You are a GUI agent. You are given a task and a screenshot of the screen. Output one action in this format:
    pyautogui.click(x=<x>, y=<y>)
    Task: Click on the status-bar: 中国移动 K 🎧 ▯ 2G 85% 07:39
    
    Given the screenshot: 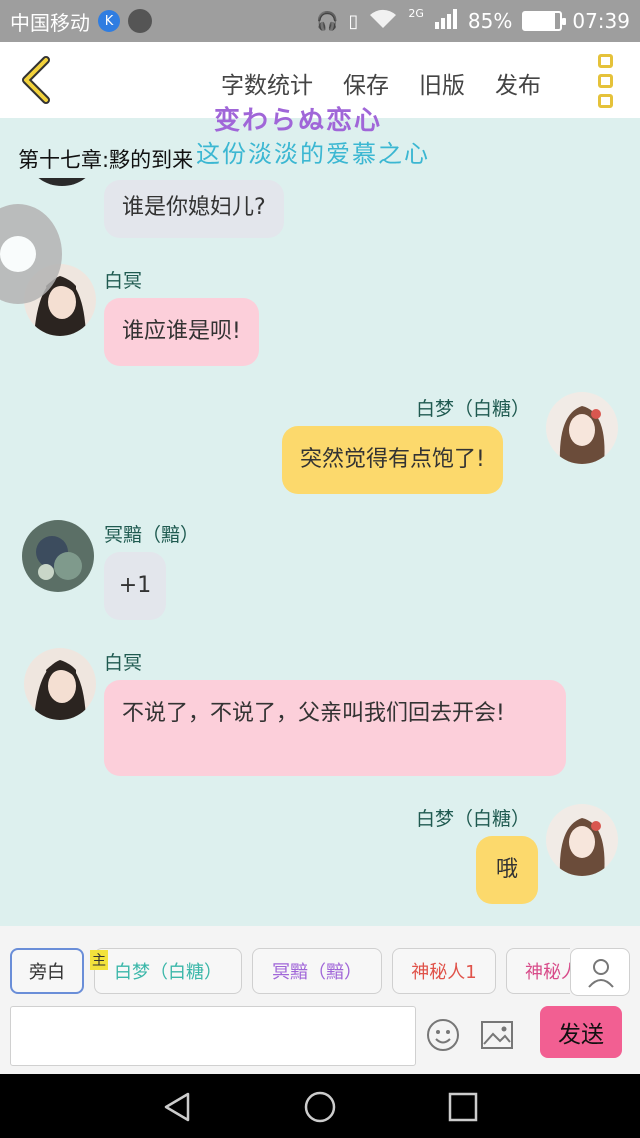 What is the action you would take?
    pyautogui.click(x=320, y=21)
    